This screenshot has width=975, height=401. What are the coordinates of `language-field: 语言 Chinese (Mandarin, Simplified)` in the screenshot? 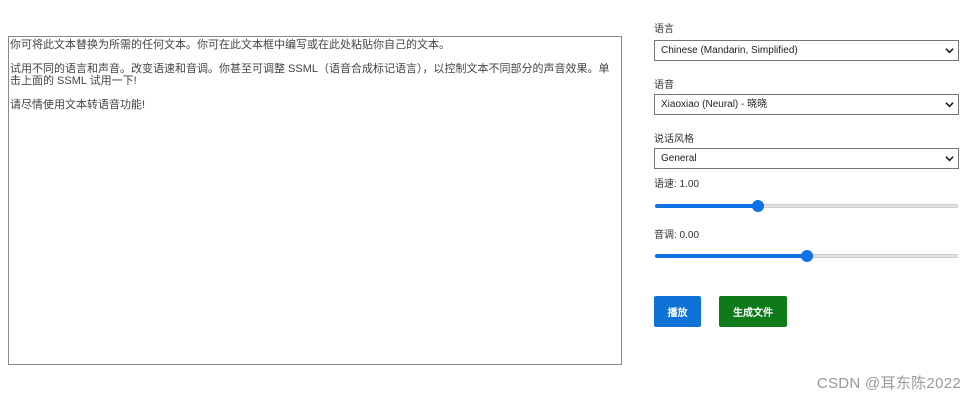 It's located at (806, 42).